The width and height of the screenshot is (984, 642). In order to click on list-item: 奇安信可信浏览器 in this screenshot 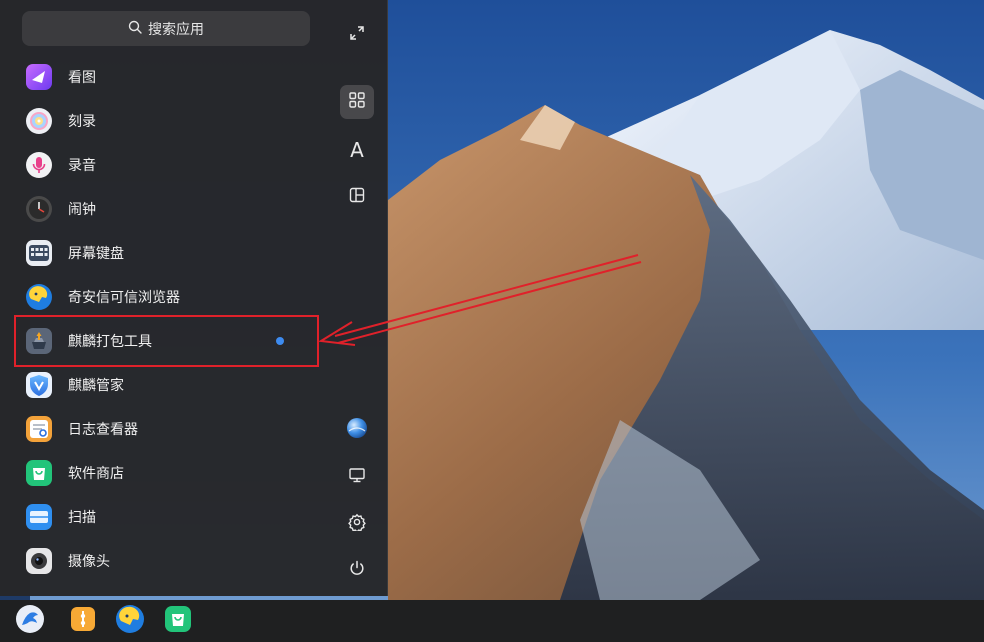, I will do `click(164, 297)`.